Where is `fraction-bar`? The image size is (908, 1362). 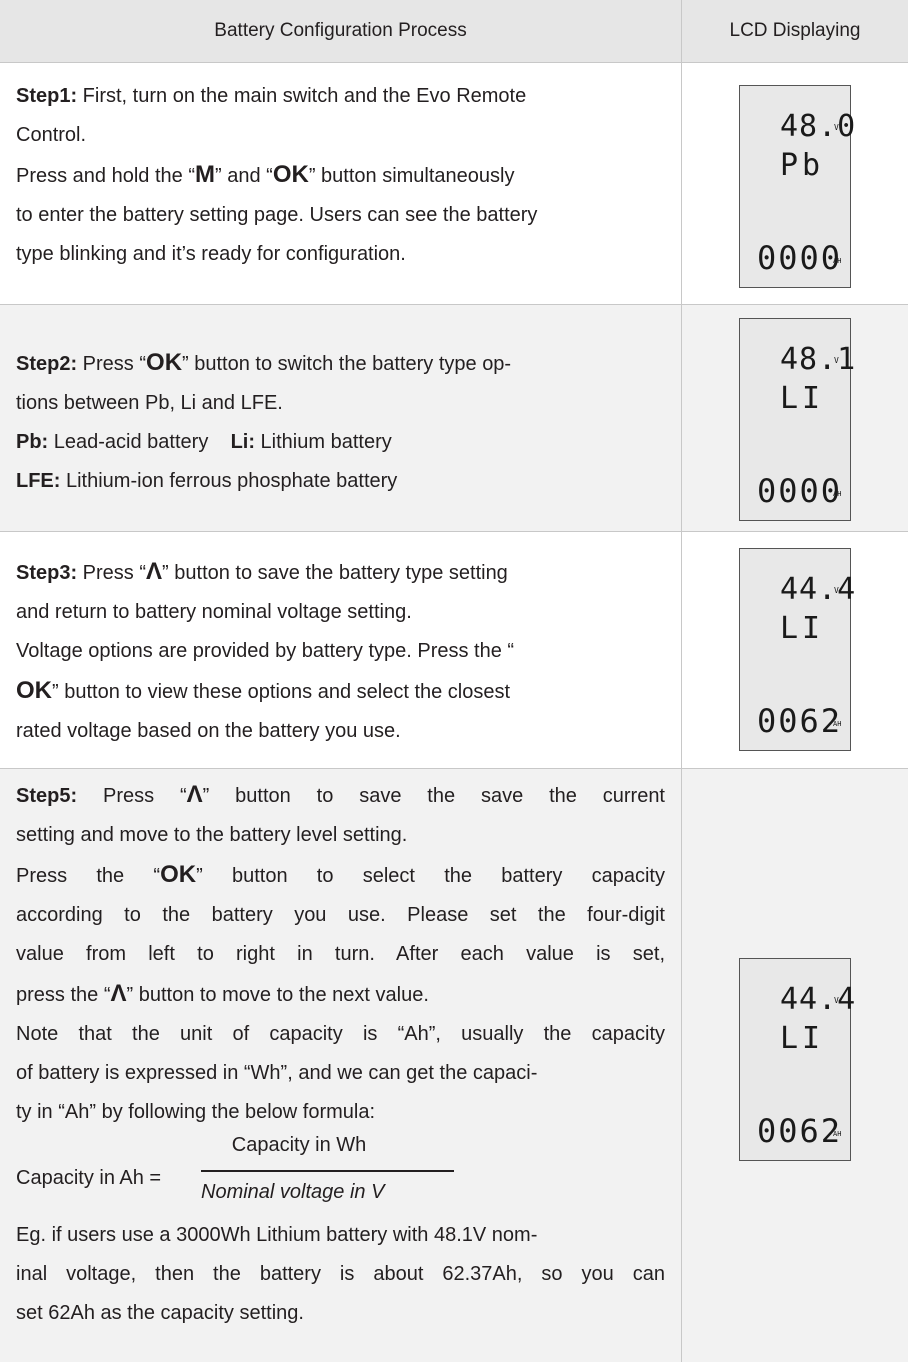 fraction-bar is located at coordinates (327, 1171).